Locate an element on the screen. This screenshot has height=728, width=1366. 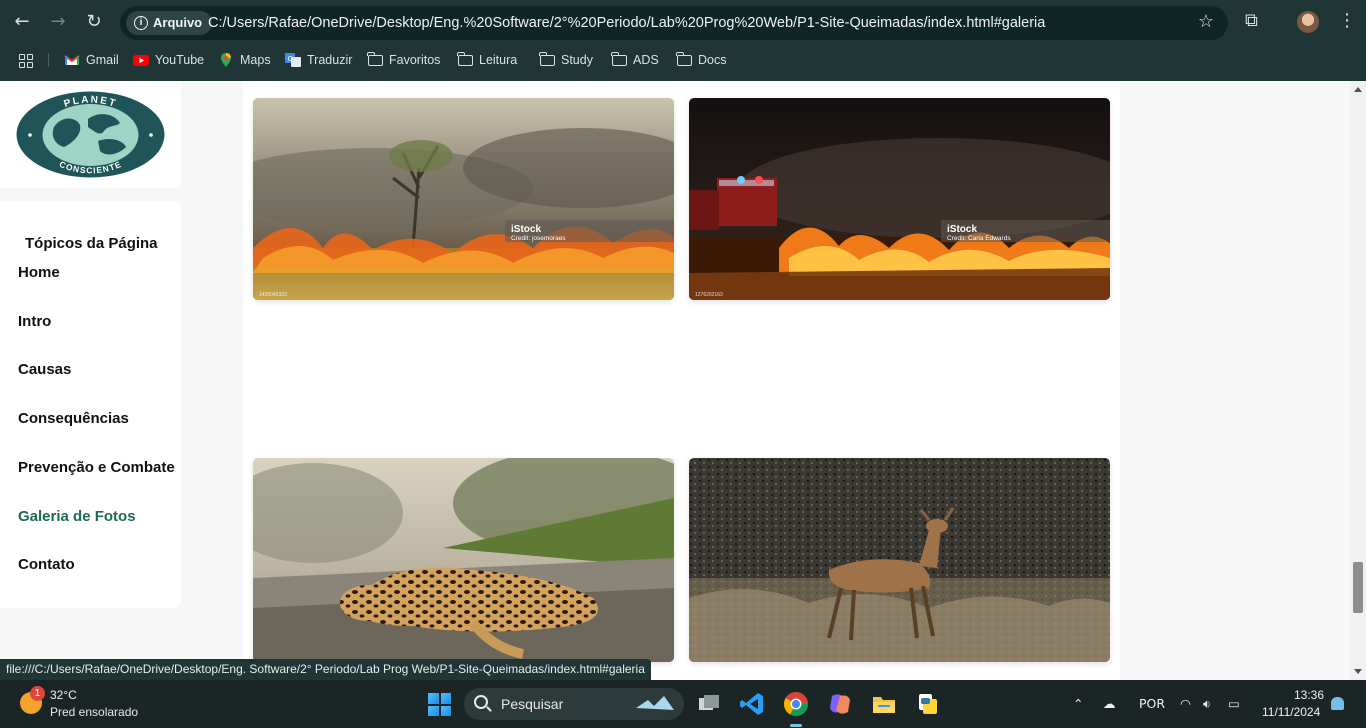
wifi-icon: ◠ is located at coordinates (1185, 704).